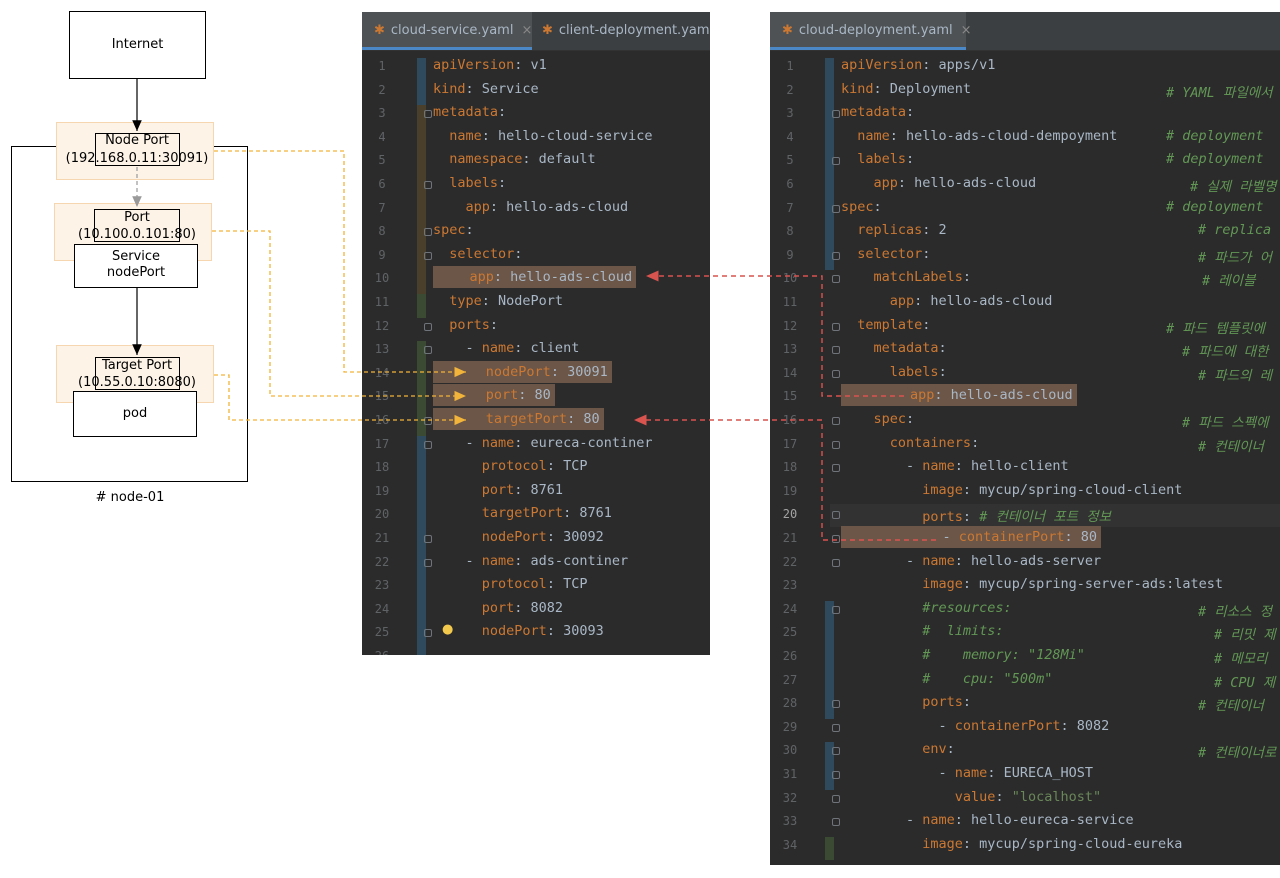 The height and width of the screenshot is (878, 1280). What do you see at coordinates (785, 477) in the screenshot?
I see `containerport-arrow` at bounding box center [785, 477].